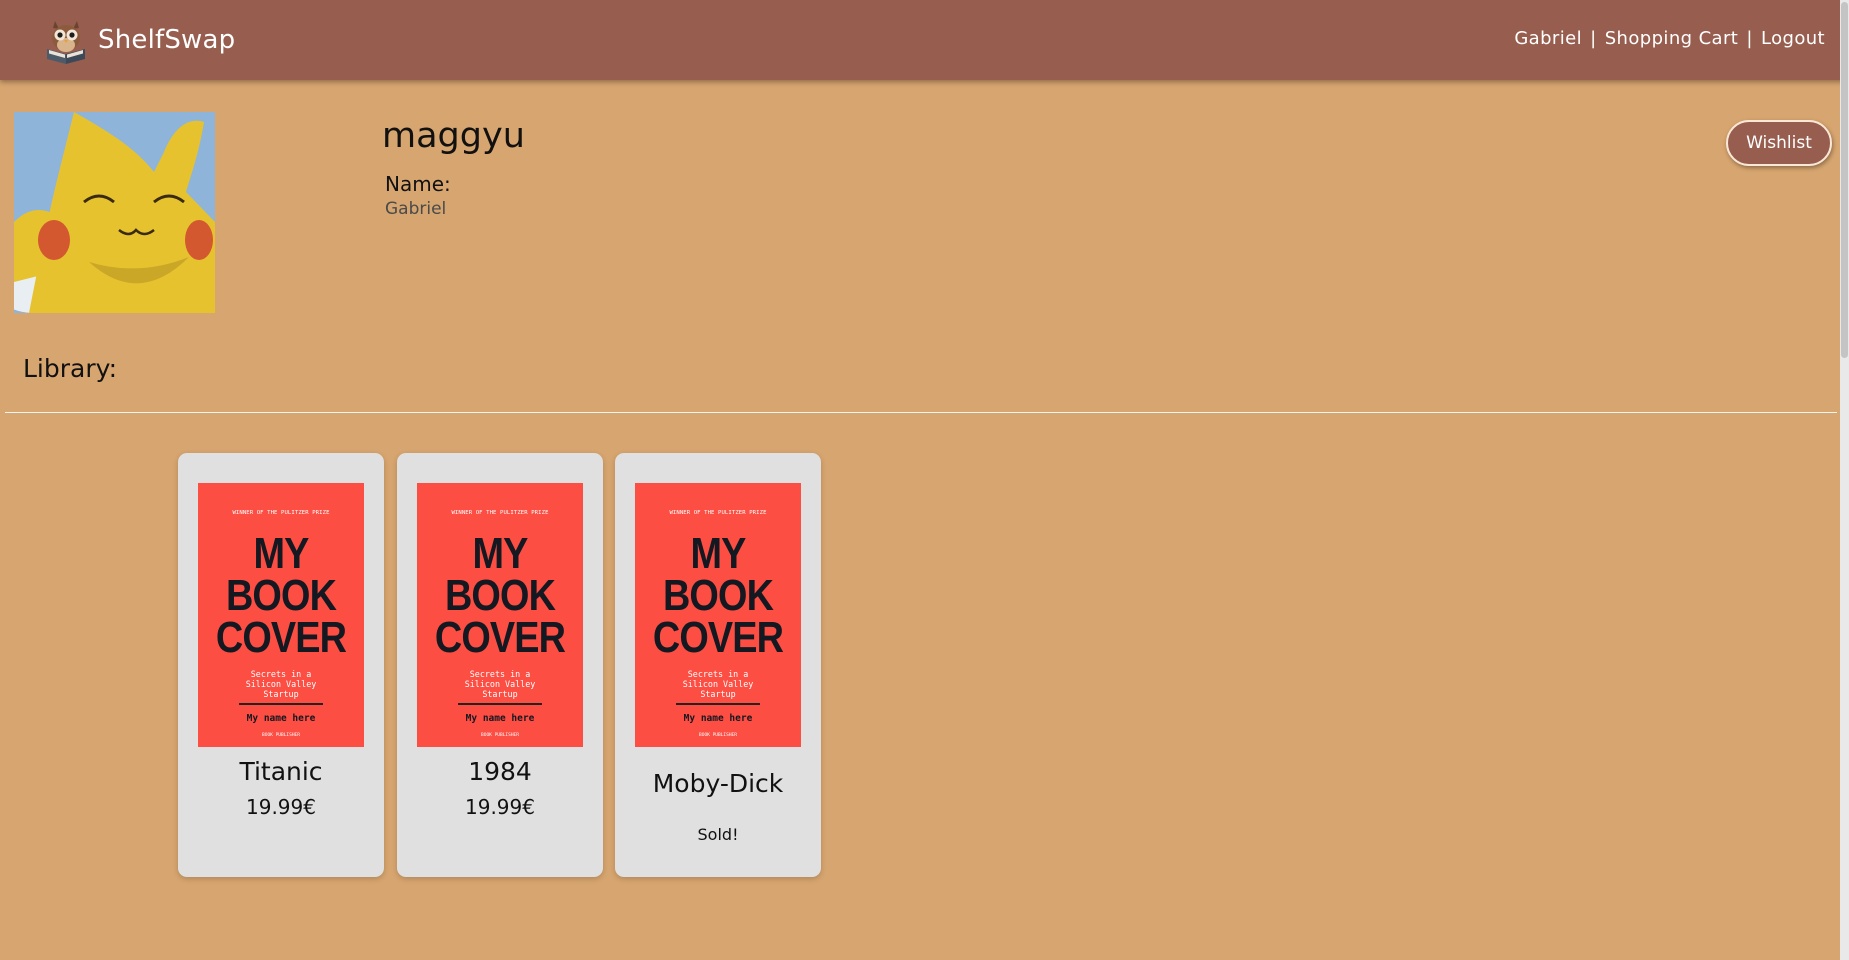 The height and width of the screenshot is (960, 1849). What do you see at coordinates (70, 368) in the screenshot?
I see `library-heading: Library:` at bounding box center [70, 368].